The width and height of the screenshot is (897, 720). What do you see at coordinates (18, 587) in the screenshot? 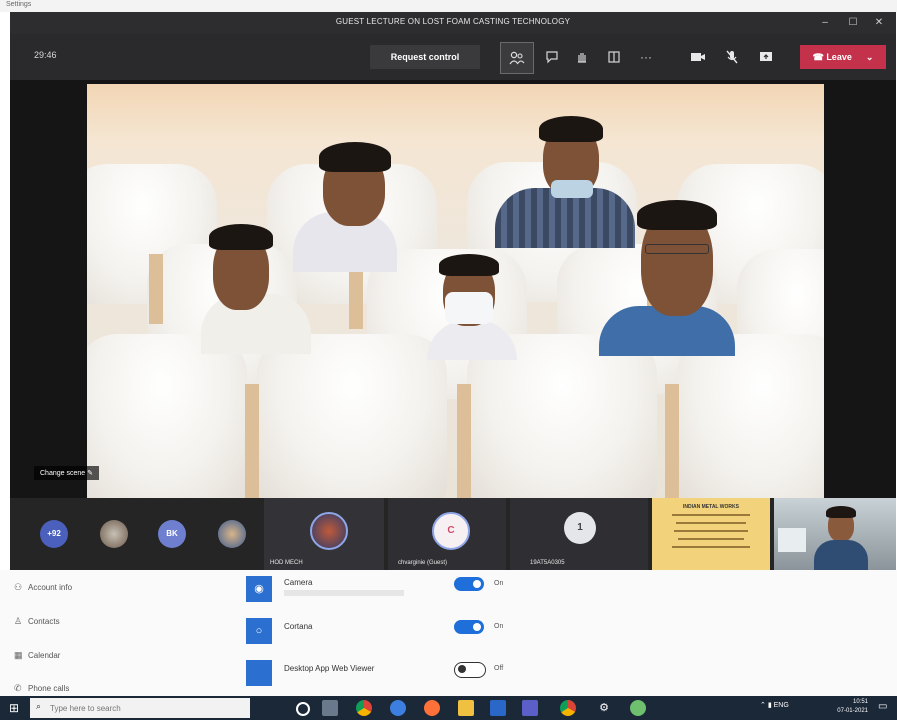
I see `user-icon: ⚇` at bounding box center [18, 587].